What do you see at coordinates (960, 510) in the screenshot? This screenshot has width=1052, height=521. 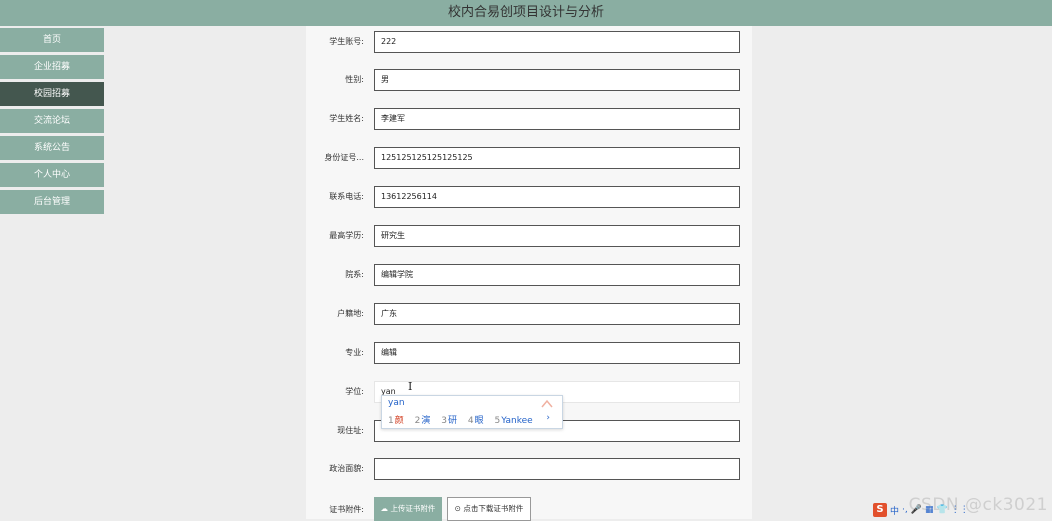 I see `toolbox-icon: ⋮⋮` at bounding box center [960, 510].